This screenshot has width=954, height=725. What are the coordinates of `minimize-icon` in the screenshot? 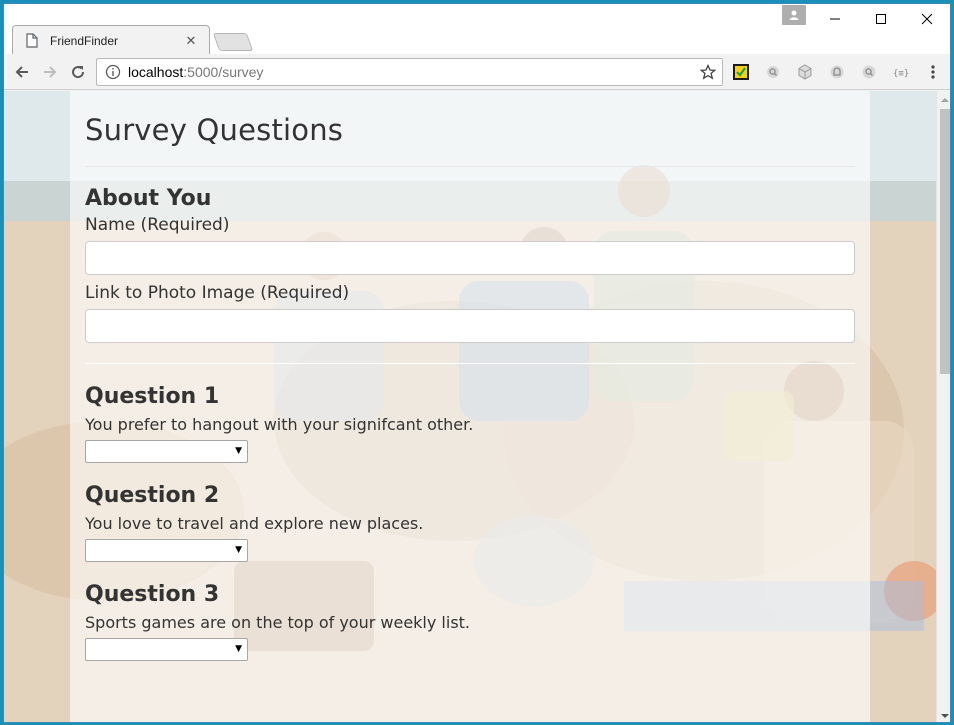 It's located at (835, 19).